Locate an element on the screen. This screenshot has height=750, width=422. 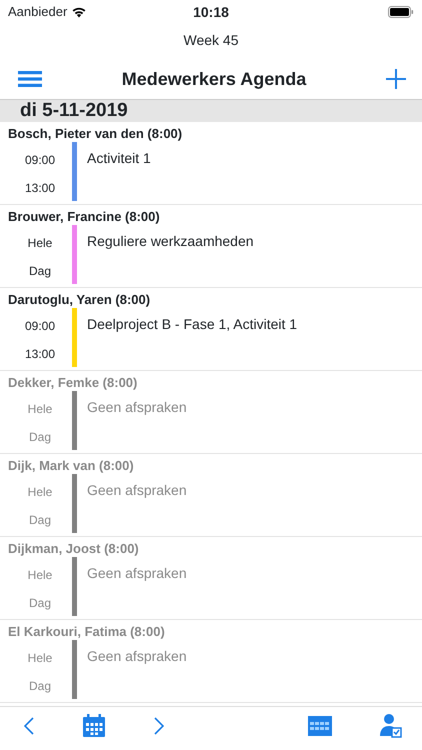
menu-icon is located at coordinates (30, 79).